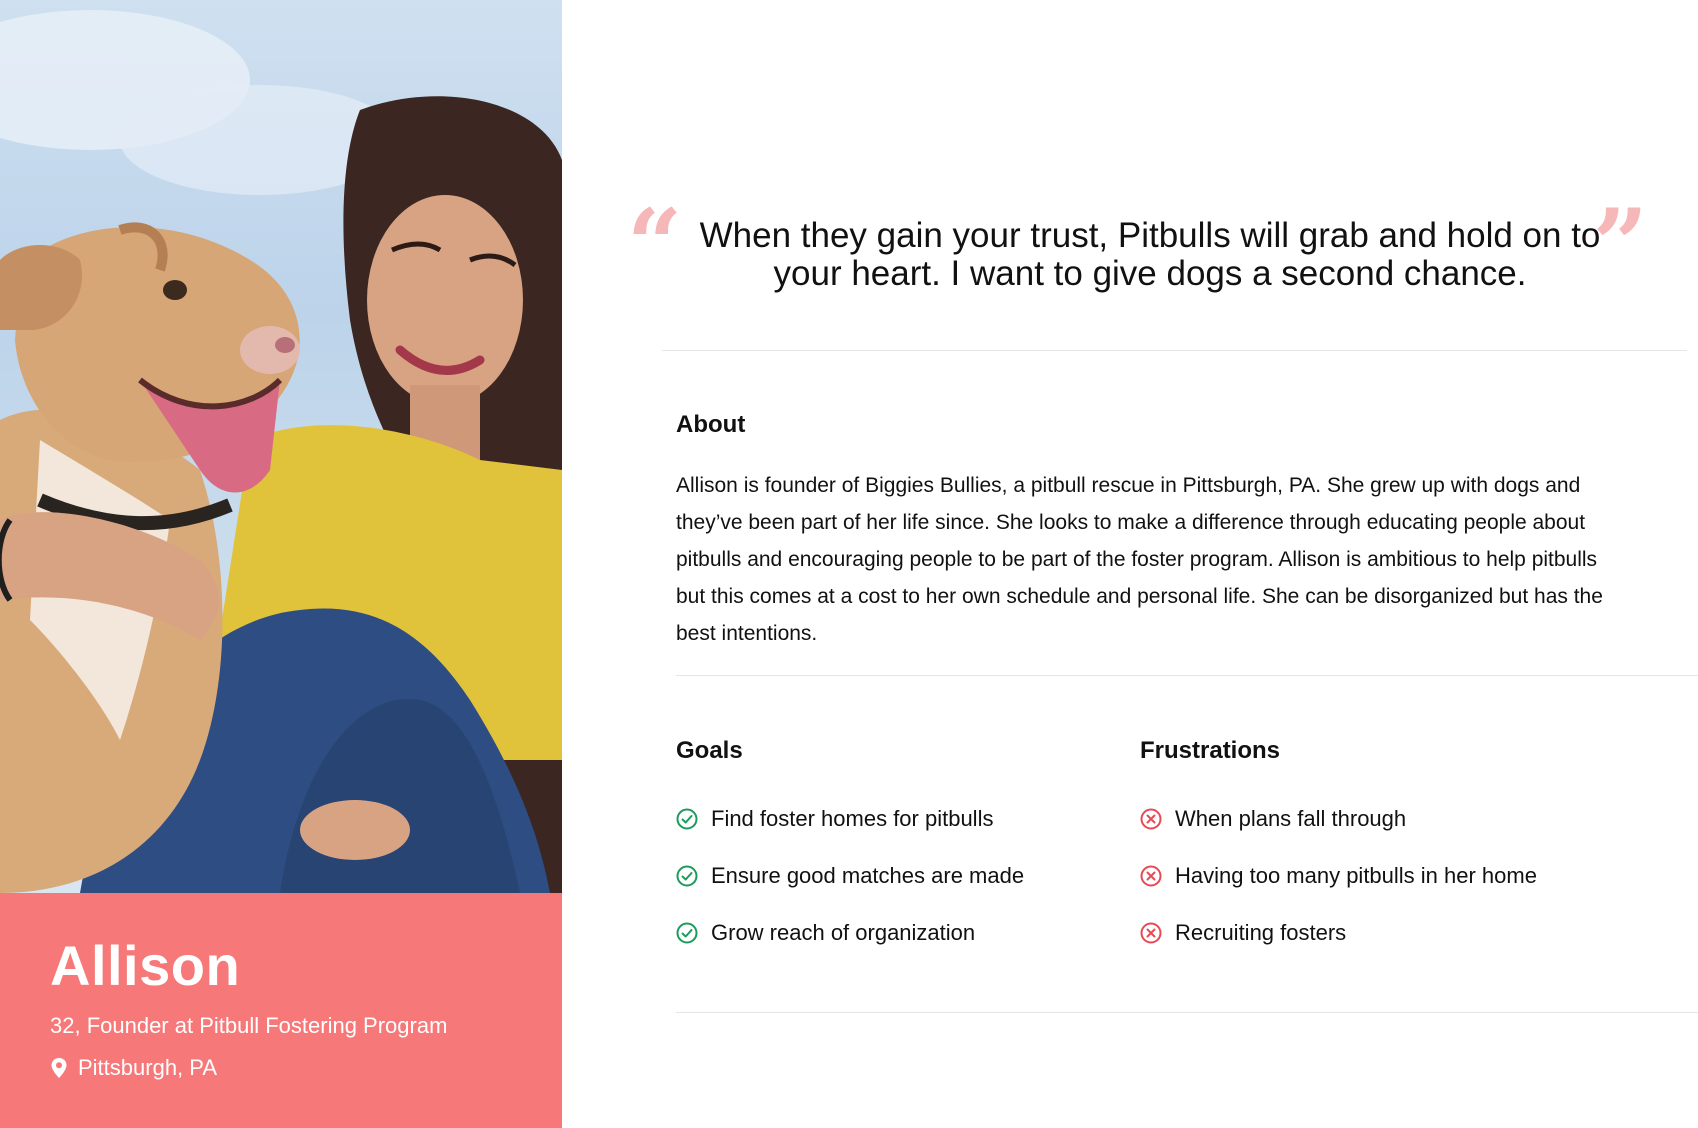  I want to click on goal-item: Find foster homes for pitbulls, so click(850, 818).